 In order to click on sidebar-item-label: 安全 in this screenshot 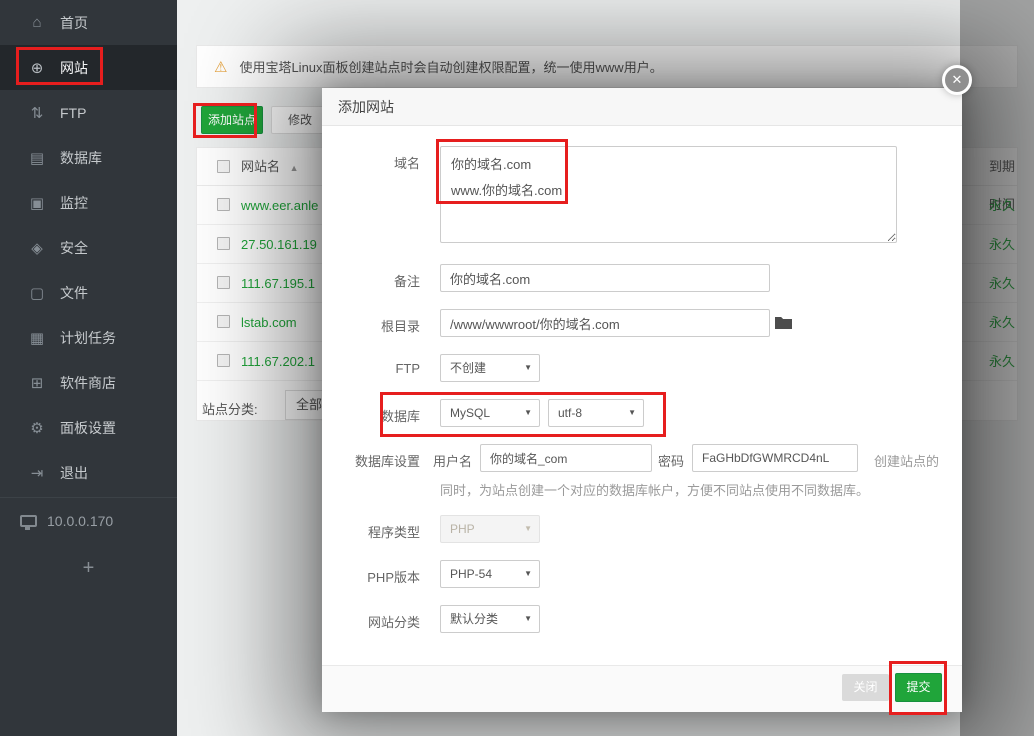, I will do `click(74, 247)`.